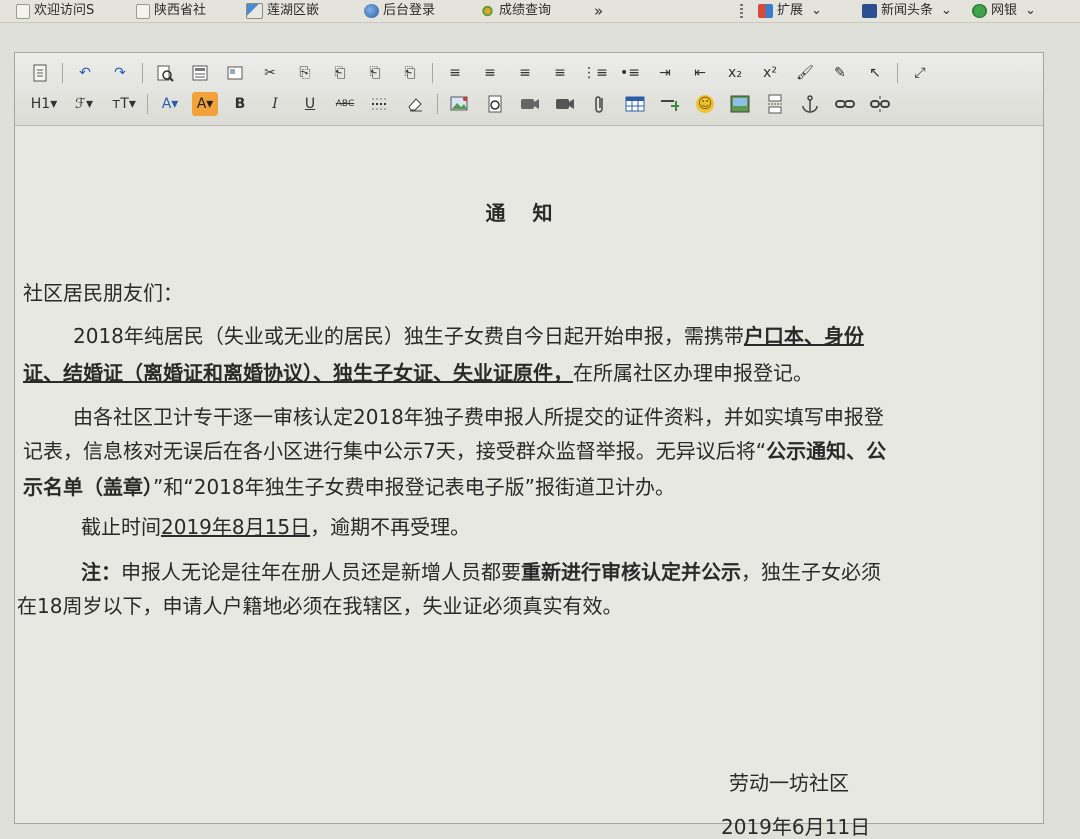  Describe the element at coordinates (740, 104) in the screenshot. I see `picture-icon` at that location.